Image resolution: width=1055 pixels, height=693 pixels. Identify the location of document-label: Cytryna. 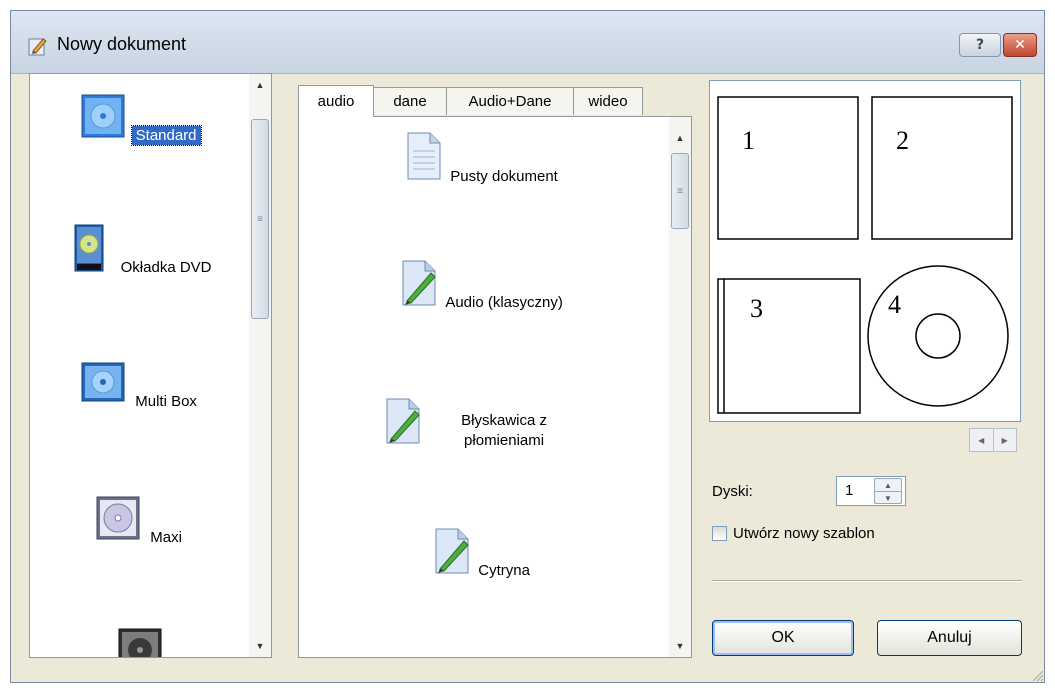
(504, 570).